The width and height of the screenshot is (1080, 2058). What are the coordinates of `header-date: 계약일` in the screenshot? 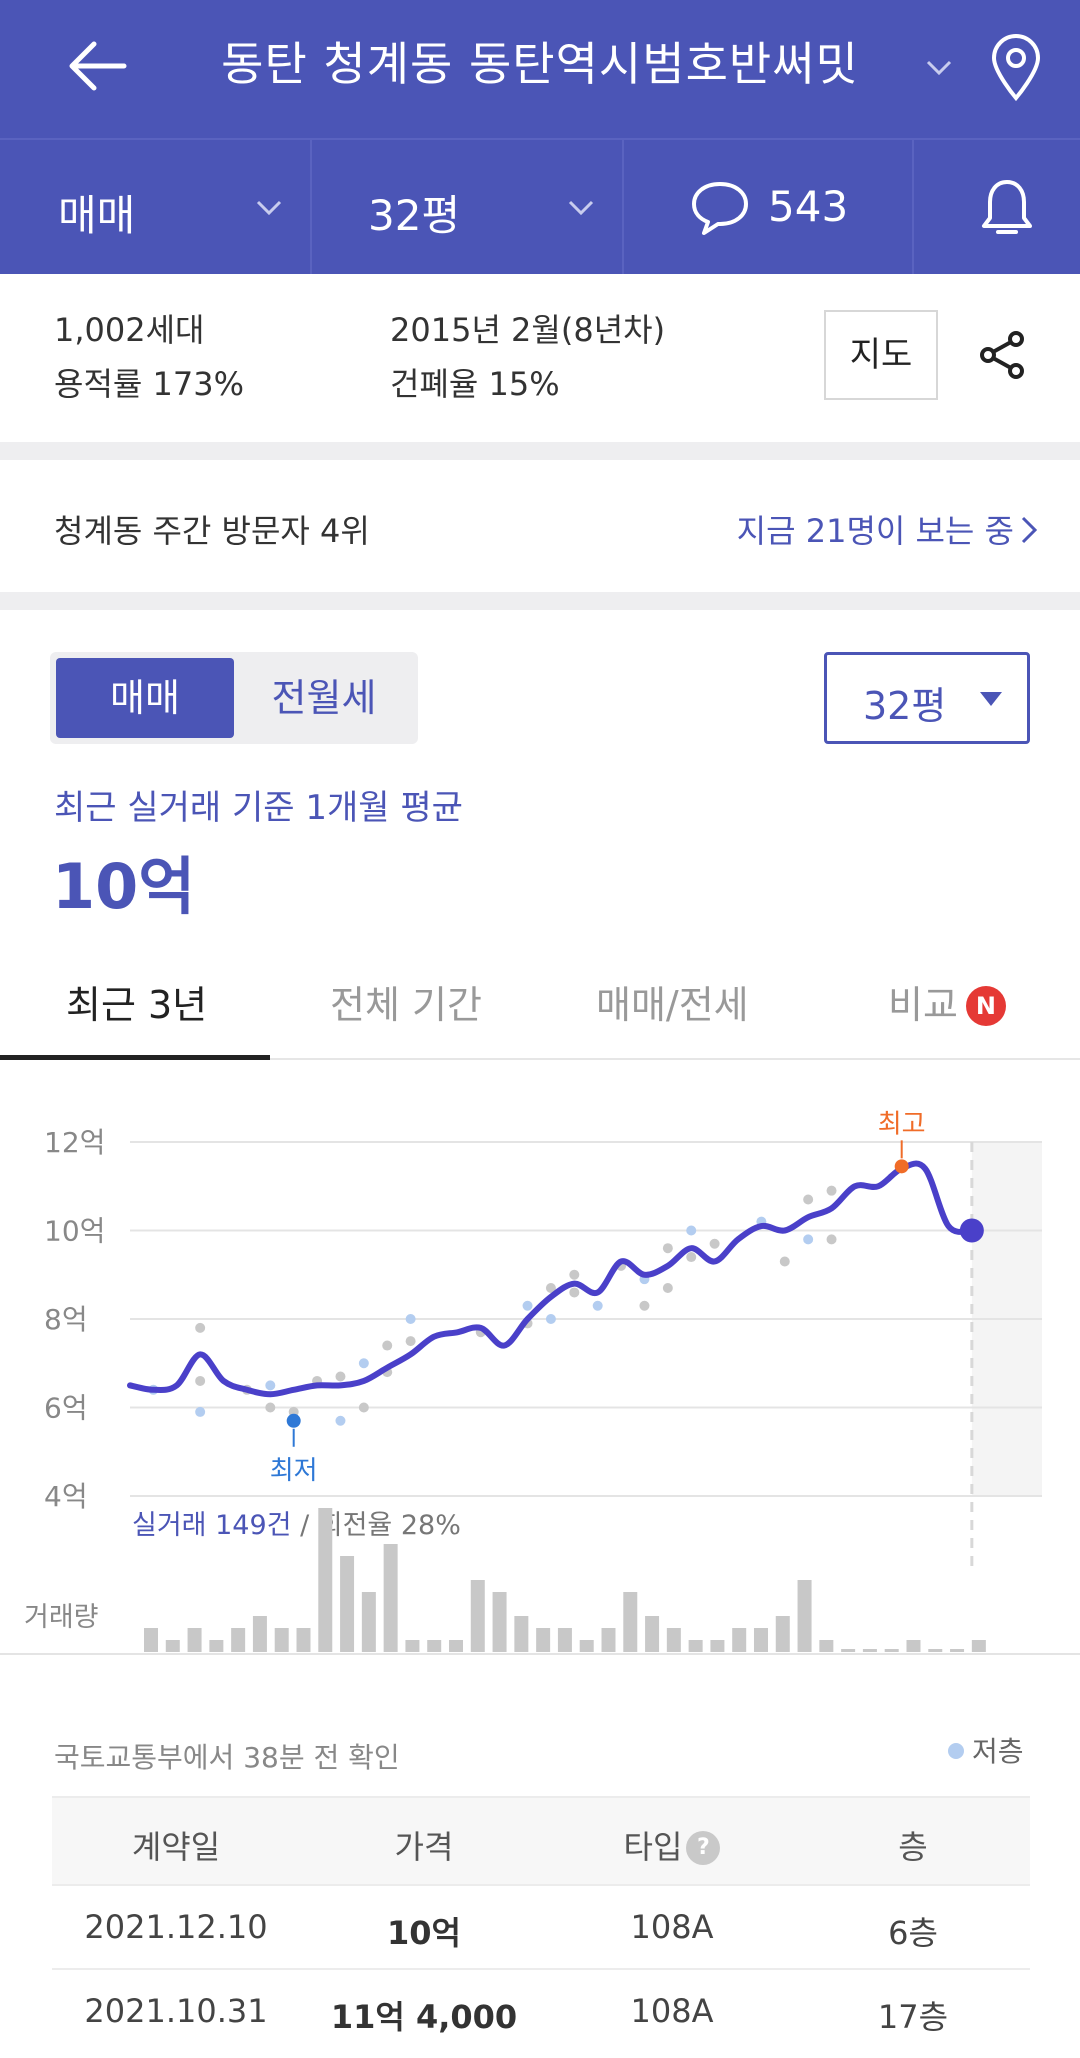 It's located at (176, 1847).